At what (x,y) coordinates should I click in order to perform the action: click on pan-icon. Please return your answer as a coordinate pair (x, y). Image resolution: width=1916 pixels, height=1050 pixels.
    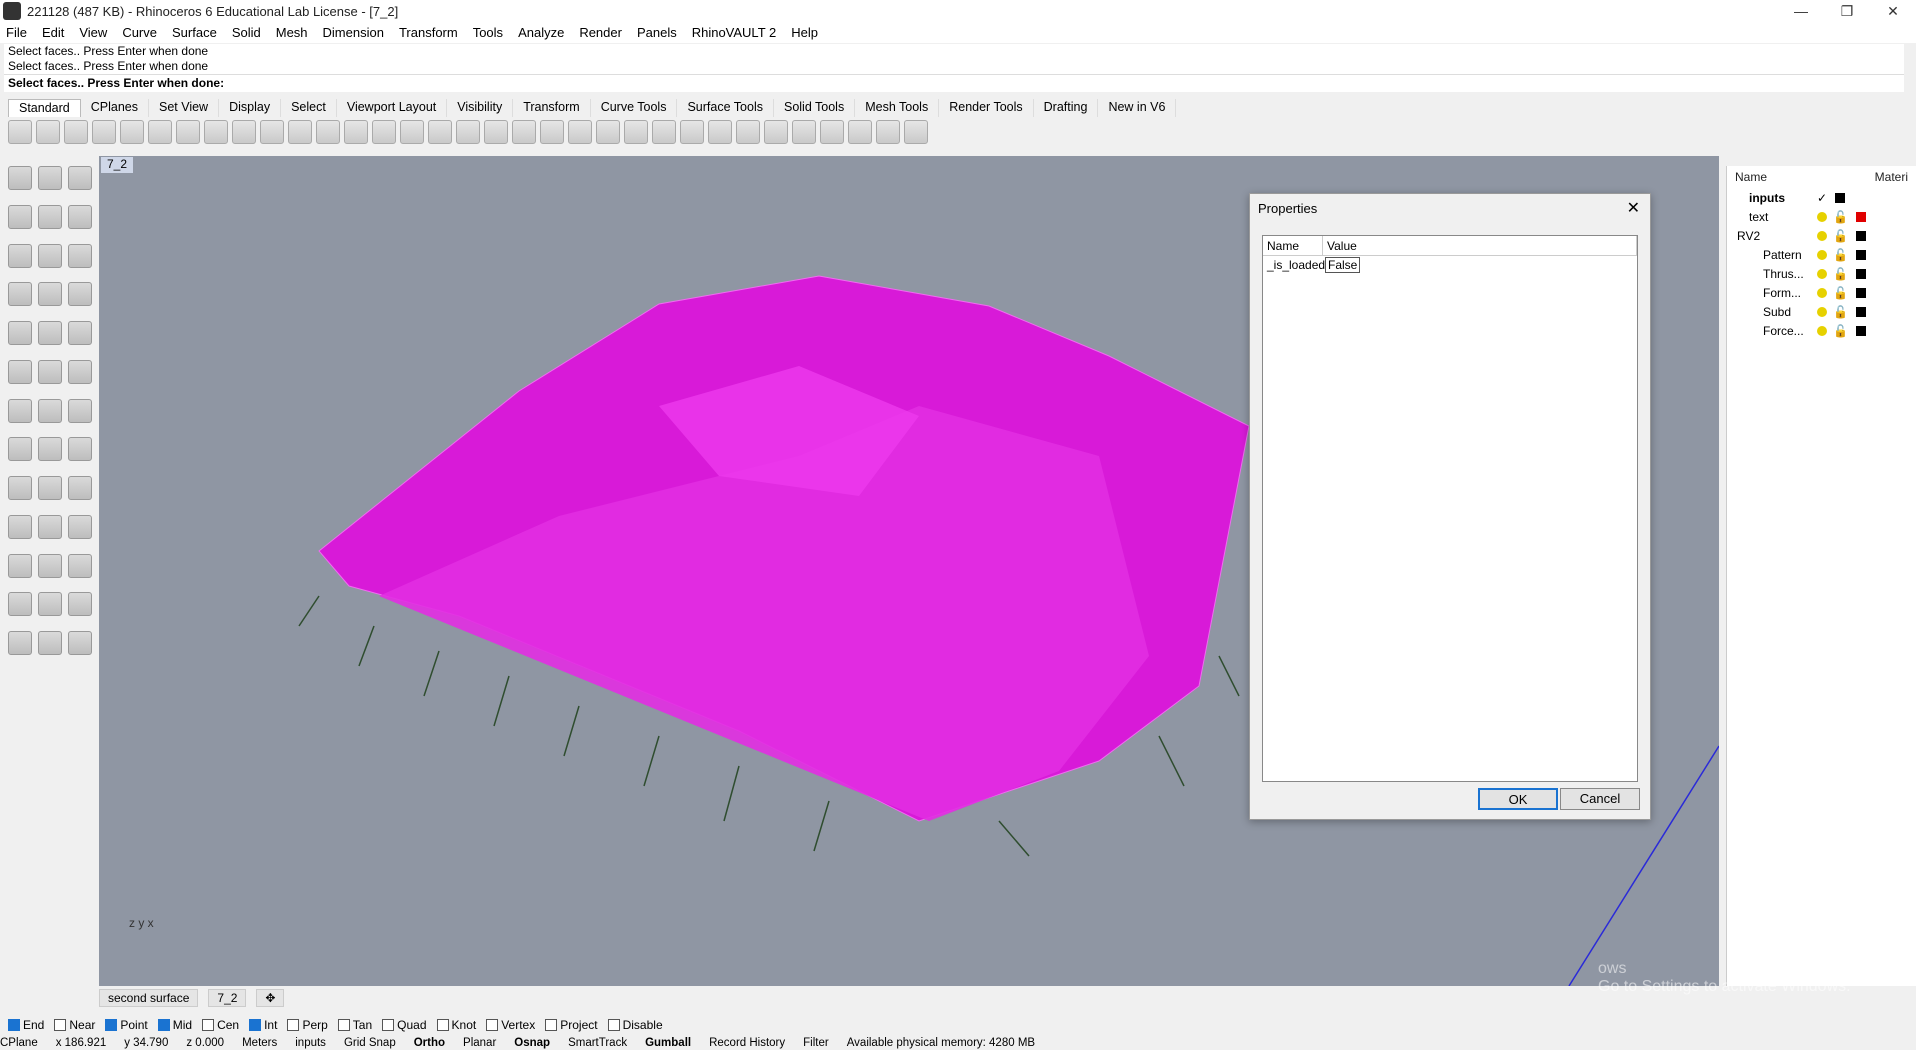
    Looking at the image, I should click on (272, 132).